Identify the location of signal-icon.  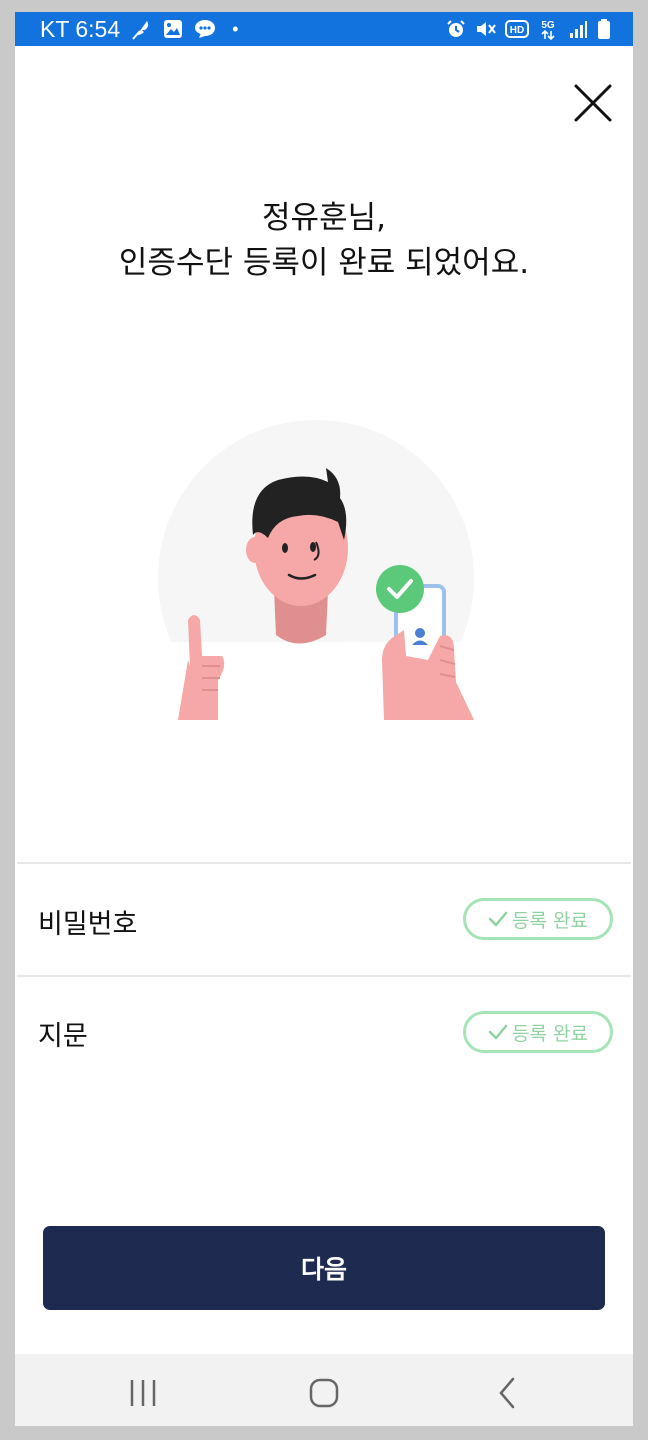
(578, 29).